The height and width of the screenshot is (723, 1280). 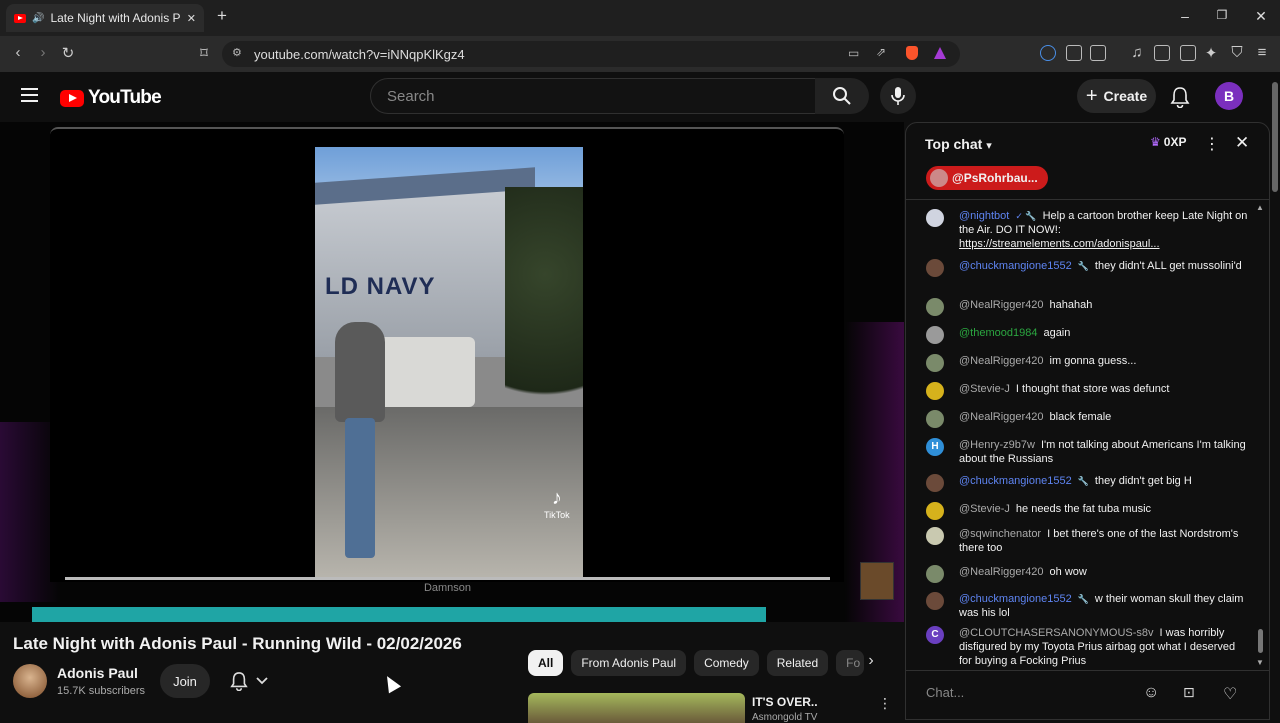 I want to click on chat-username: @nightbot, so click(x=984, y=216).